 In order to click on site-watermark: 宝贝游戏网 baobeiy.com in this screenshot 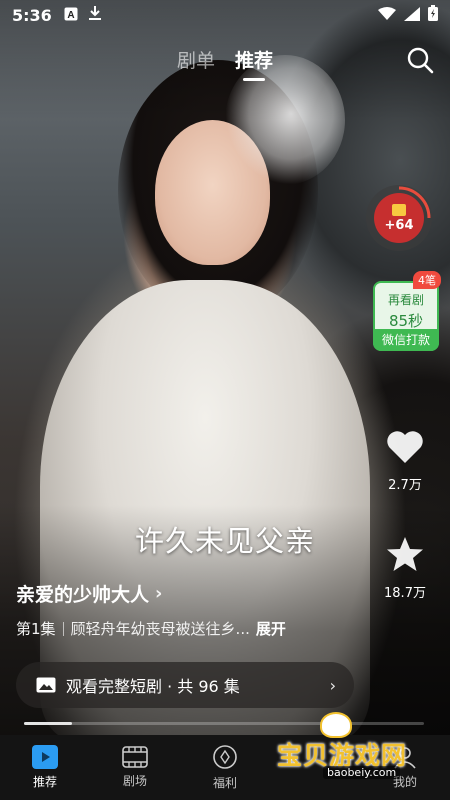, I will do `click(350, 750)`.